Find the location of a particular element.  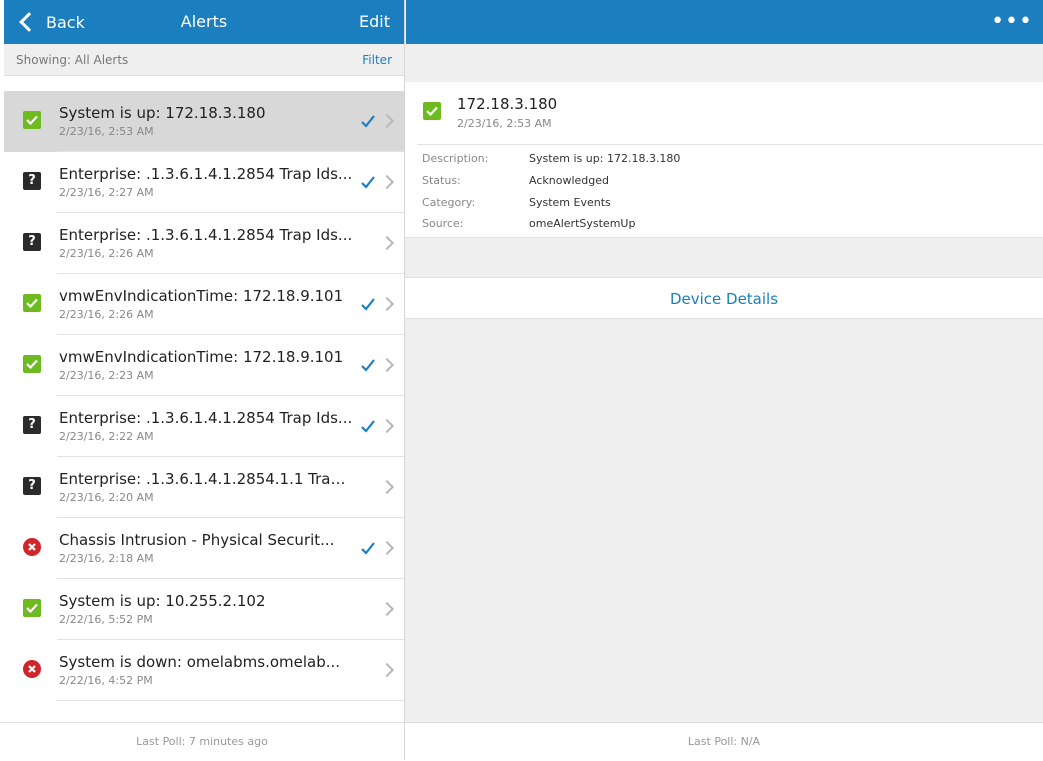

detail-time: 2/23/16, 2:53 AM is located at coordinates (504, 123).